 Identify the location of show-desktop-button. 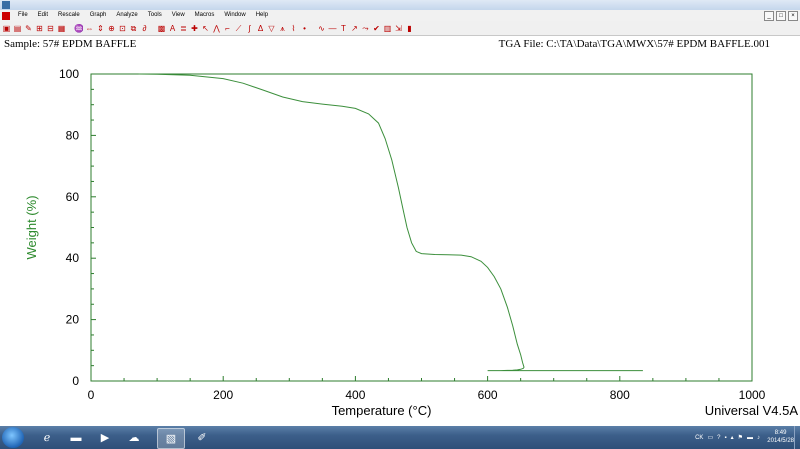
(797, 437).